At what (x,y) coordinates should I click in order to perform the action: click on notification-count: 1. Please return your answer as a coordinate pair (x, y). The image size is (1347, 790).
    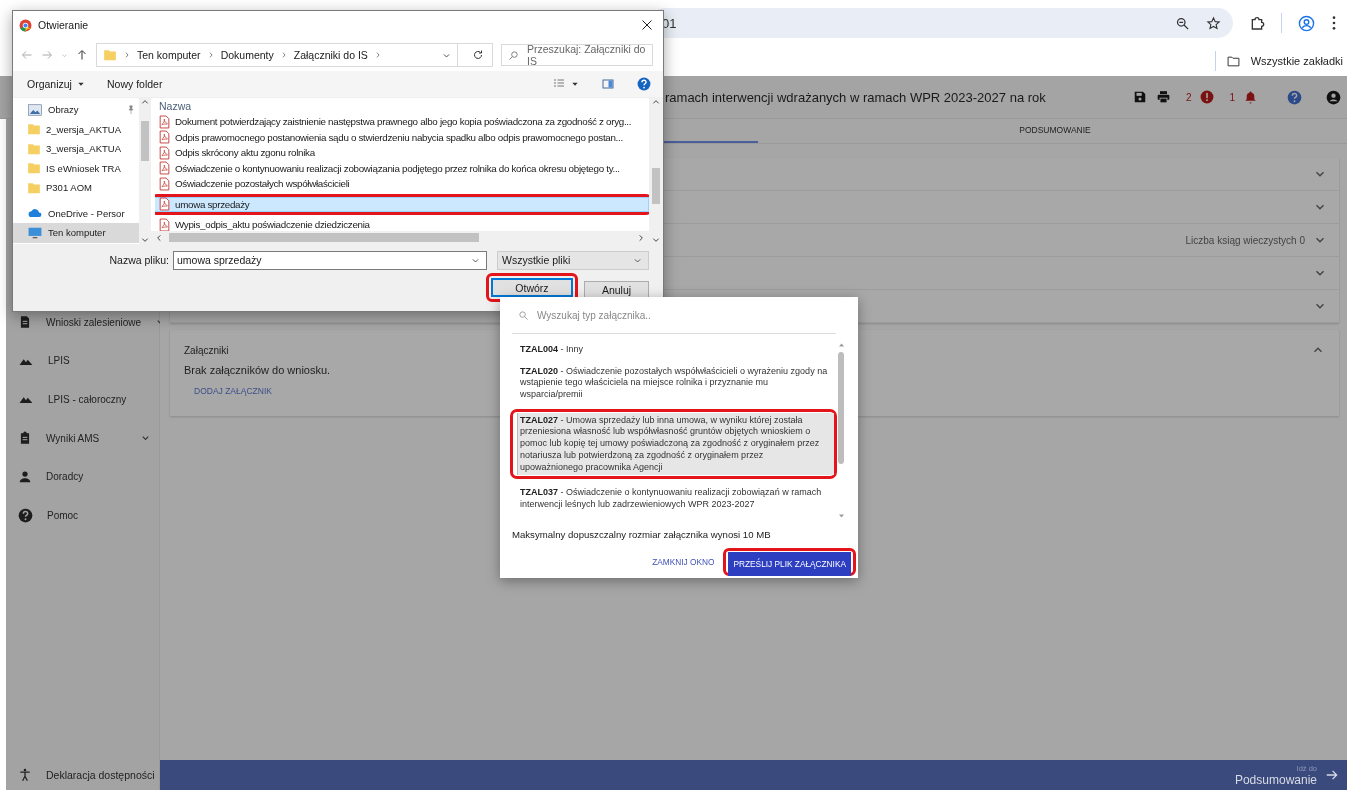
    Looking at the image, I should click on (1232, 97).